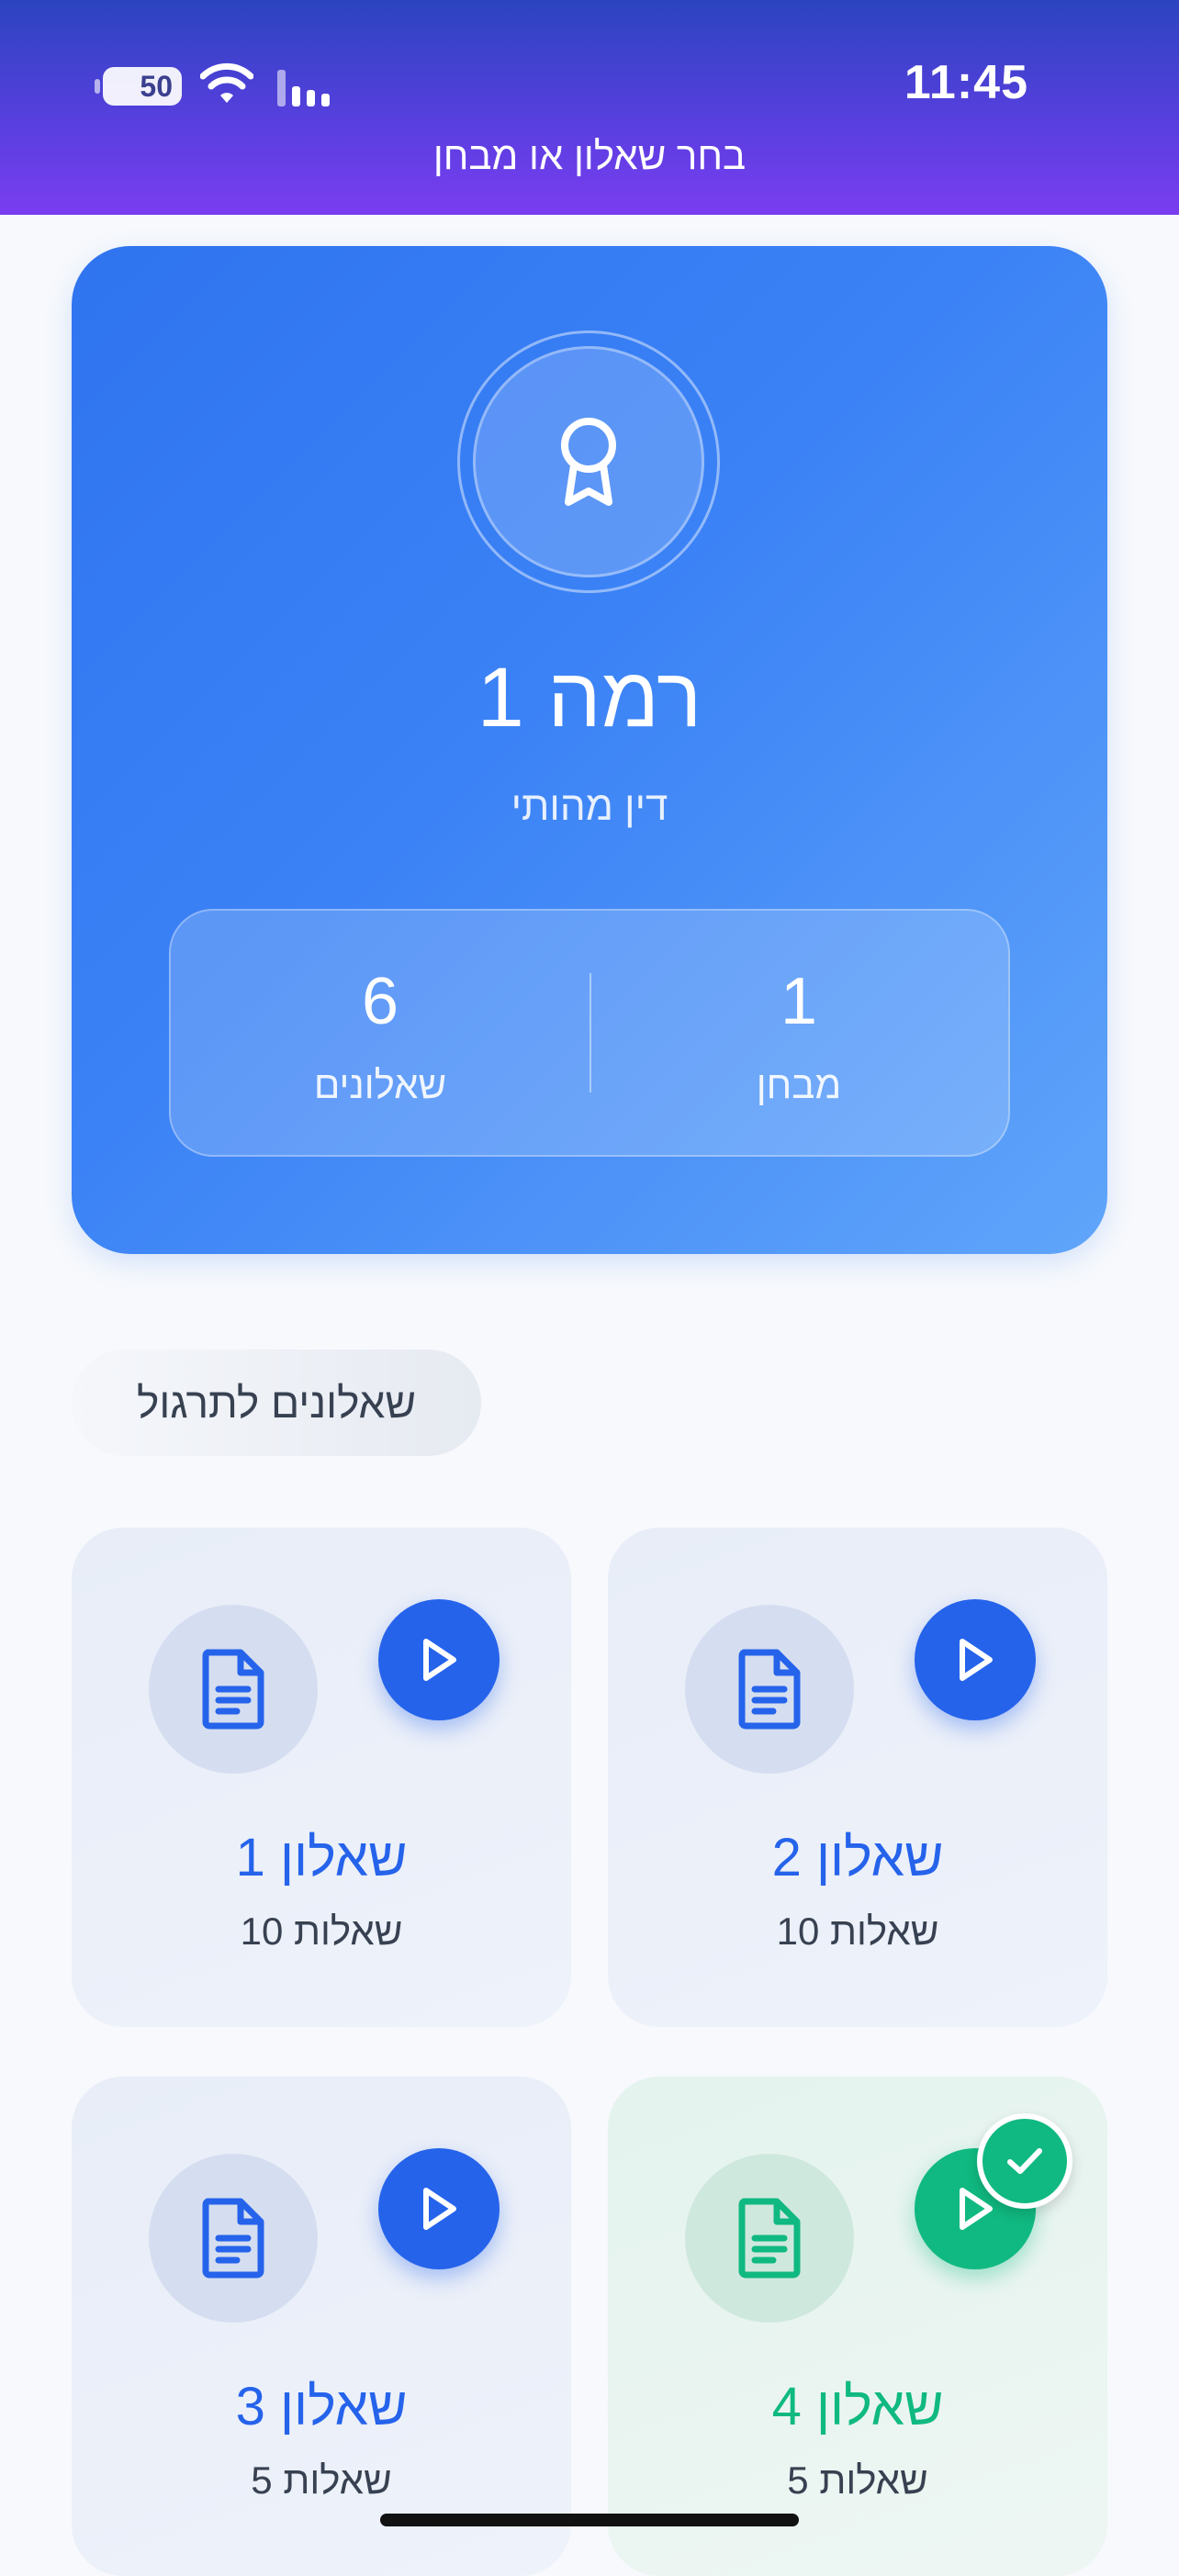 The height and width of the screenshot is (2576, 1179). What do you see at coordinates (589, 69) in the screenshot?
I see `status-bar: 50 11:45` at bounding box center [589, 69].